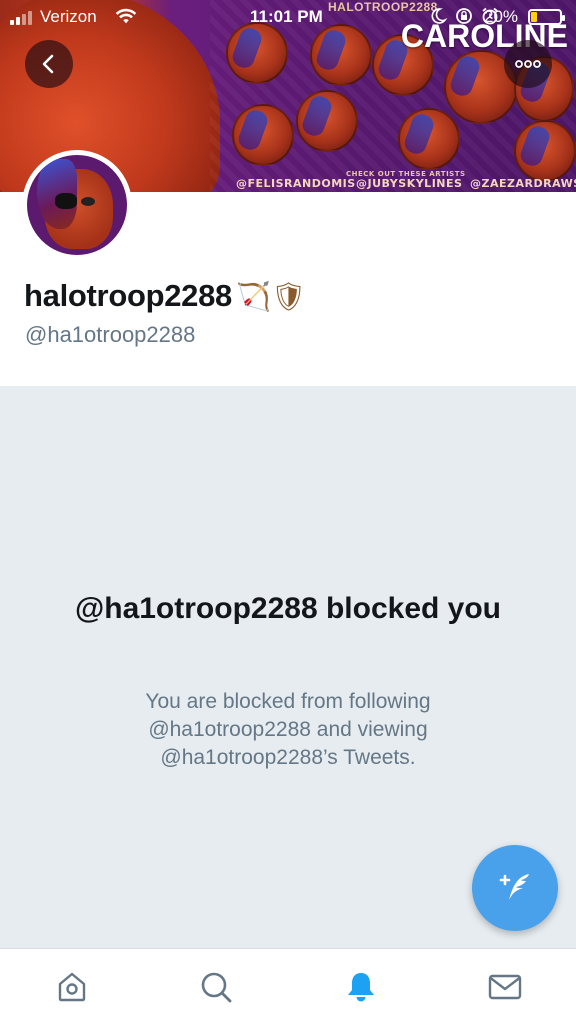  I want to click on chevron-left-icon, so click(48, 64).